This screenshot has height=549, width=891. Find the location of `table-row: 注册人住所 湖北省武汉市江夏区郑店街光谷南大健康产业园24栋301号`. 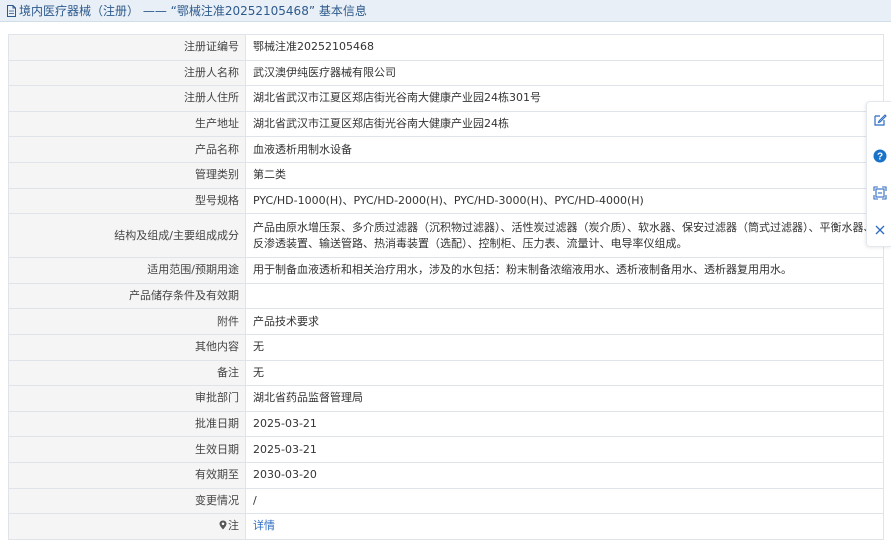

table-row: 注册人住所 湖北省武汉市江夏区郑店街光谷南大健康产业园24栋301号 is located at coordinates (446, 98).